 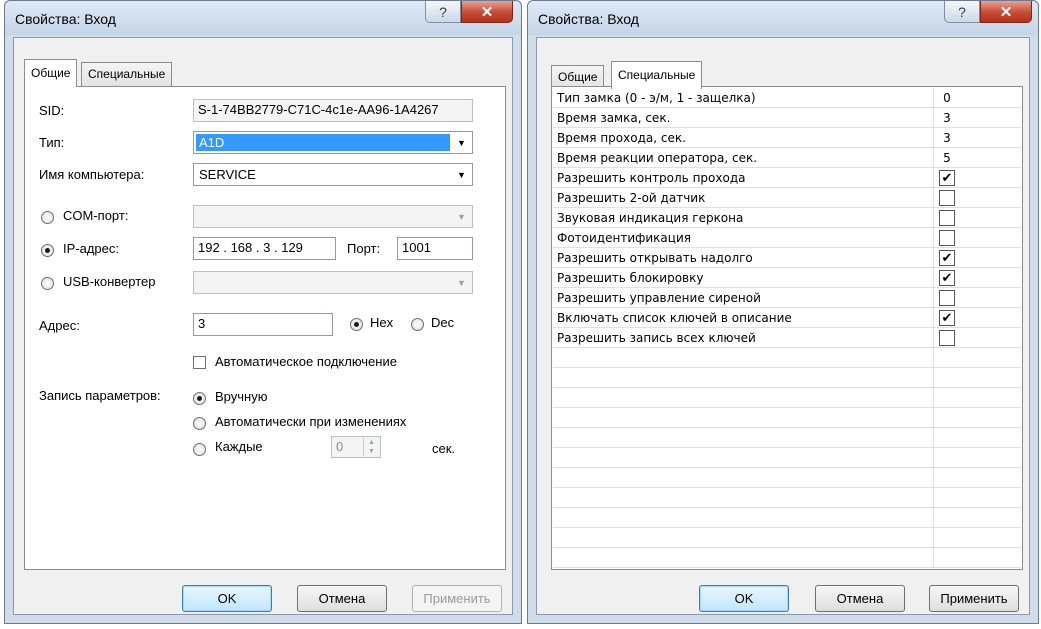 What do you see at coordinates (47, 217) in the screenshot?
I see `com-port-radio` at bounding box center [47, 217].